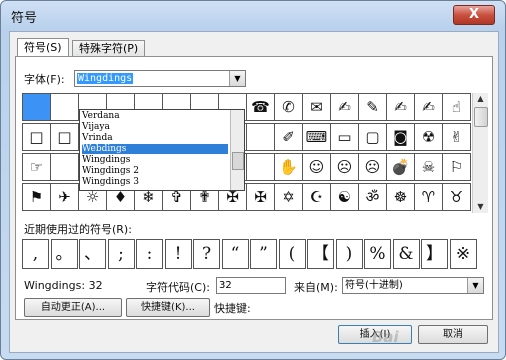  Describe the element at coordinates (374, 285) in the screenshot. I see `from-select-value: 符号(十进制)` at that location.